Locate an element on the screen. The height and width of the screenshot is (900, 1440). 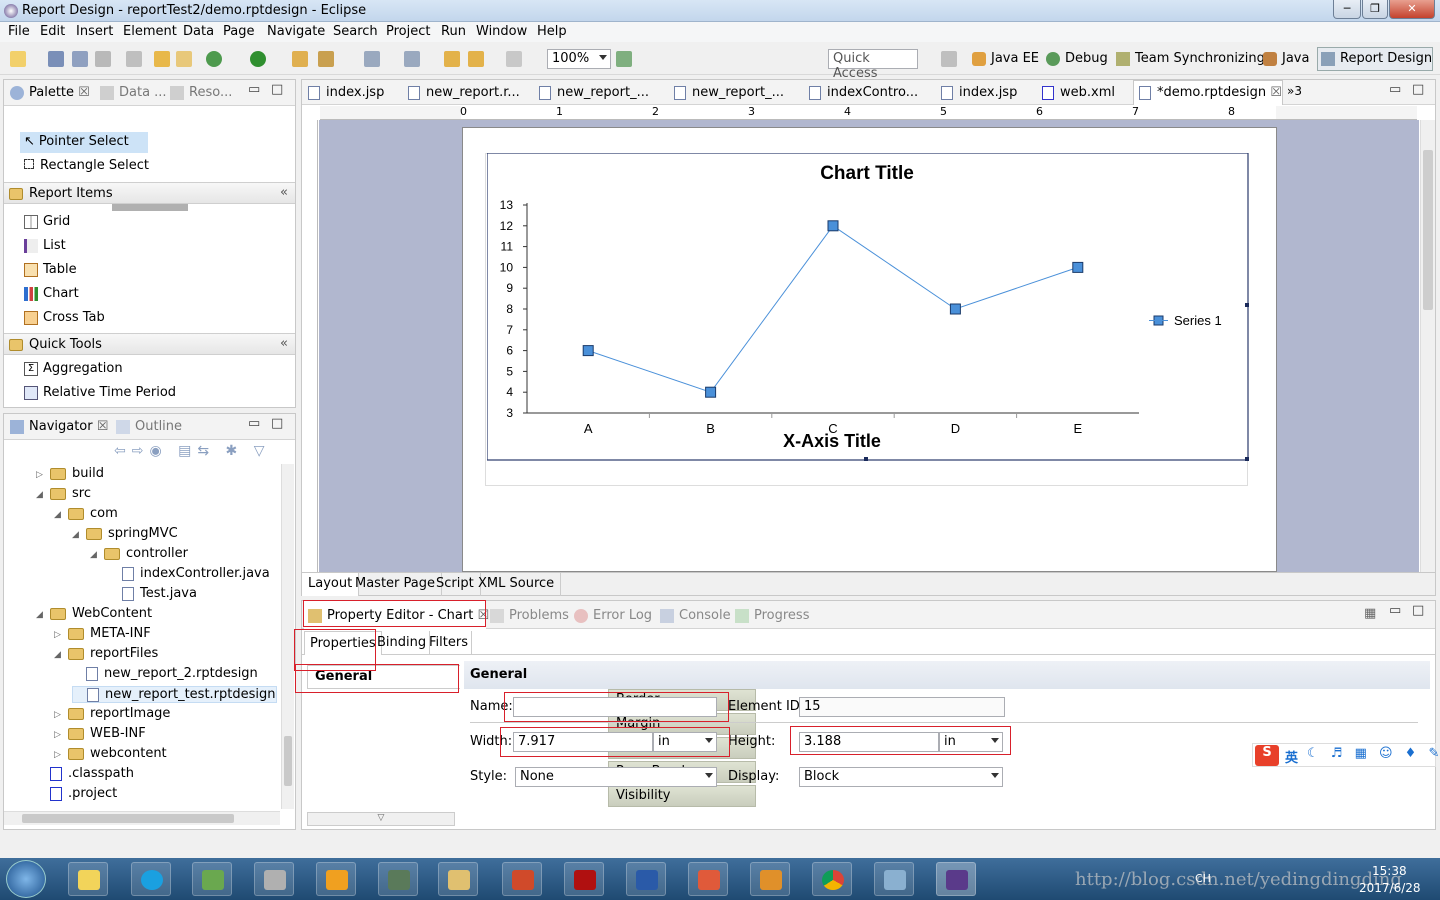
tree-item: ◢ WebContent is located at coordinates (94, 613).